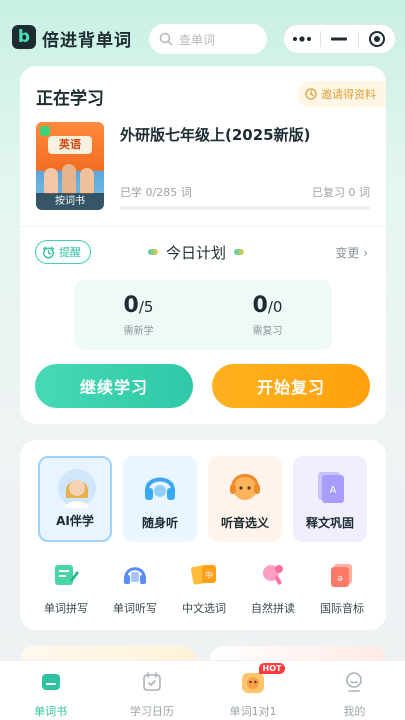 The height and width of the screenshot is (720, 405). What do you see at coordinates (138, 331) in the screenshot?
I see `new-label: 需新学` at bounding box center [138, 331].